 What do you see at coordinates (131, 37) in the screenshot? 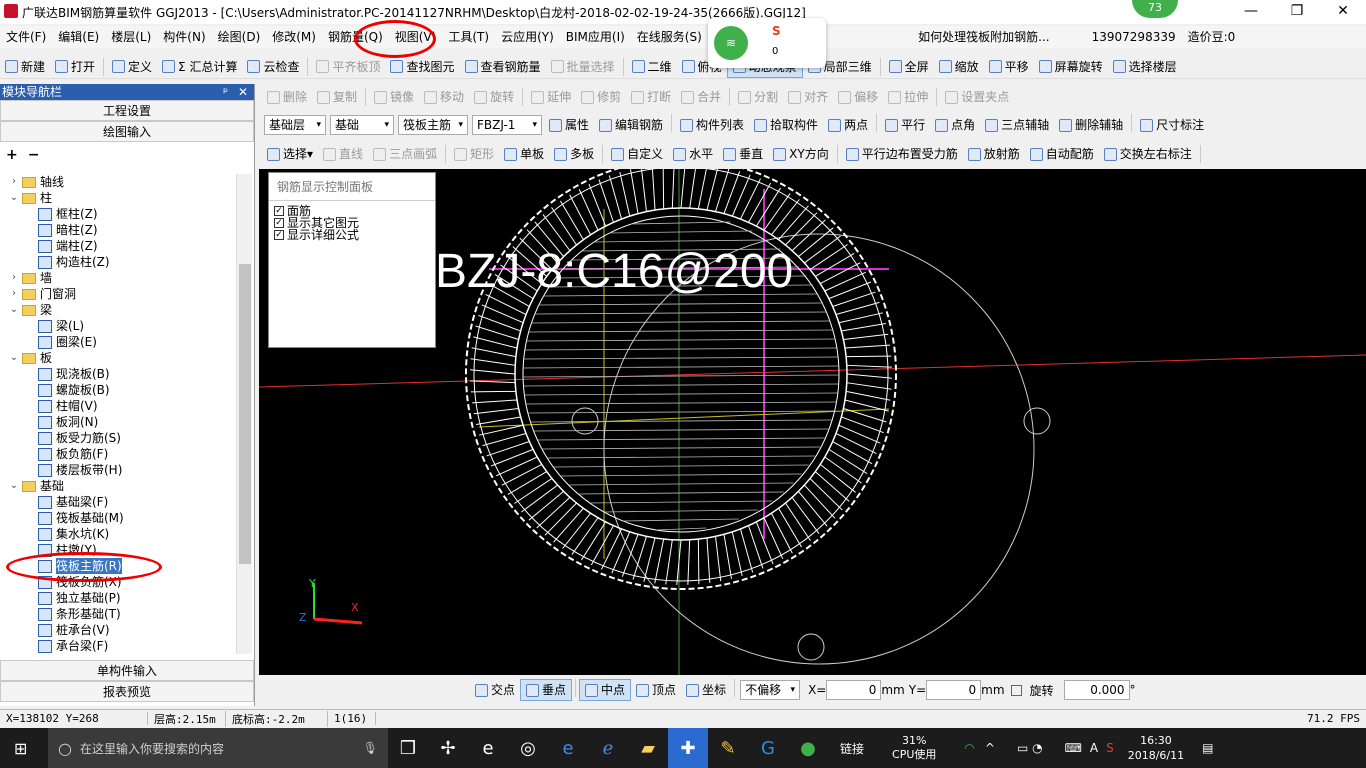
I see `menu-item-2: 楼层(L)` at bounding box center [131, 37].